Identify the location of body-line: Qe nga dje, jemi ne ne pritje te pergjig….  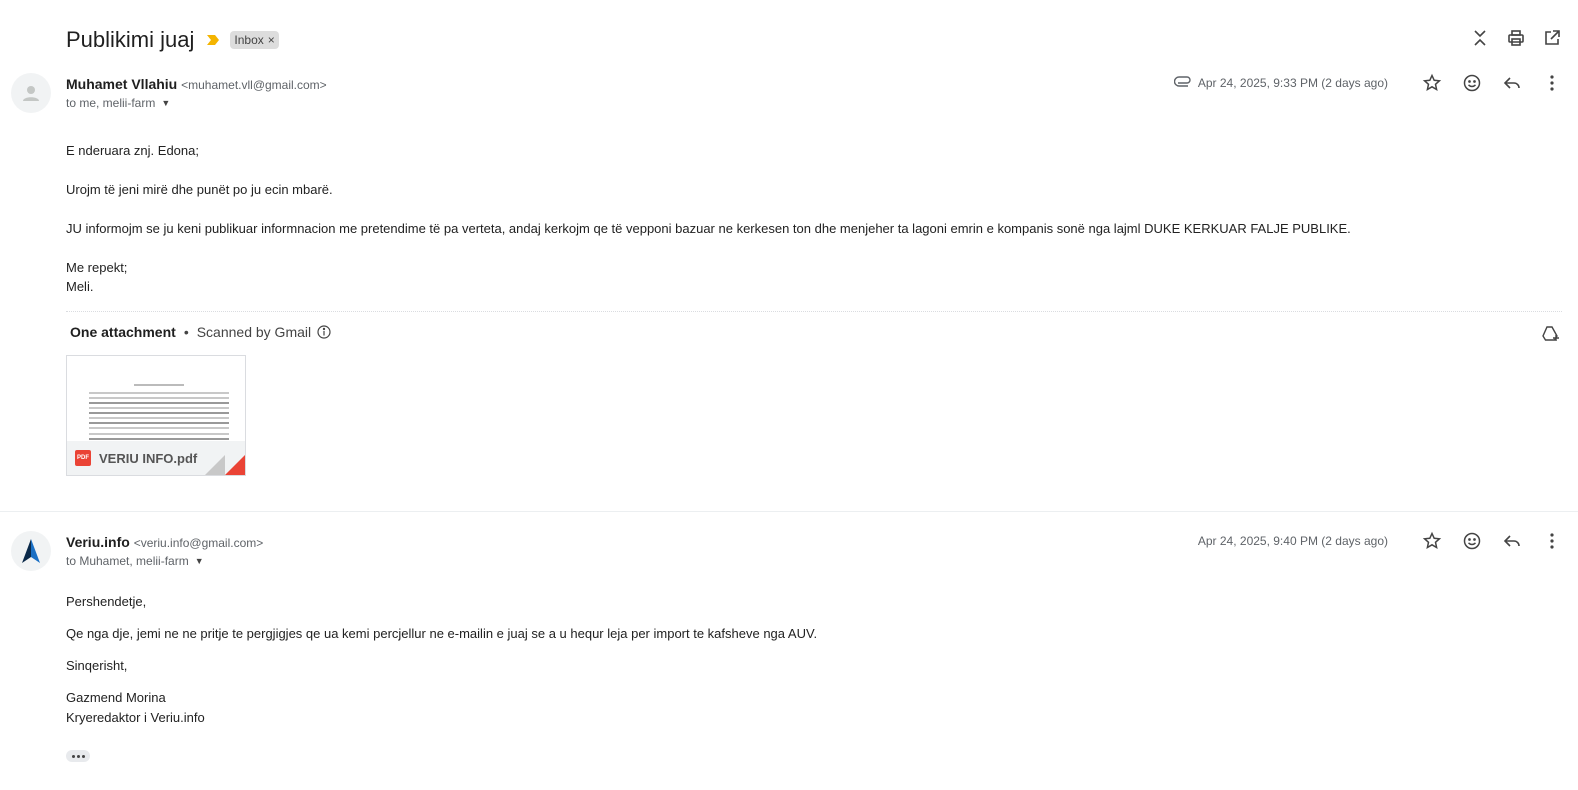
(442, 633).